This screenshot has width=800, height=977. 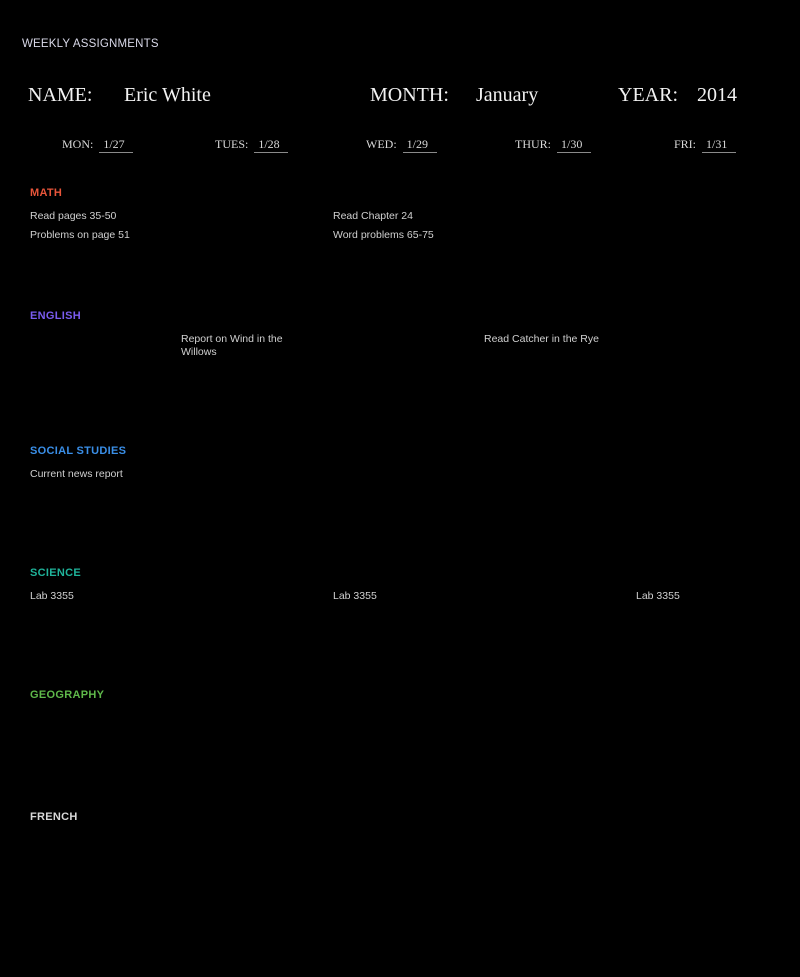 What do you see at coordinates (400, 500) in the screenshot?
I see `section-social-studies: SOCIAL STUDIES Current news report` at bounding box center [400, 500].